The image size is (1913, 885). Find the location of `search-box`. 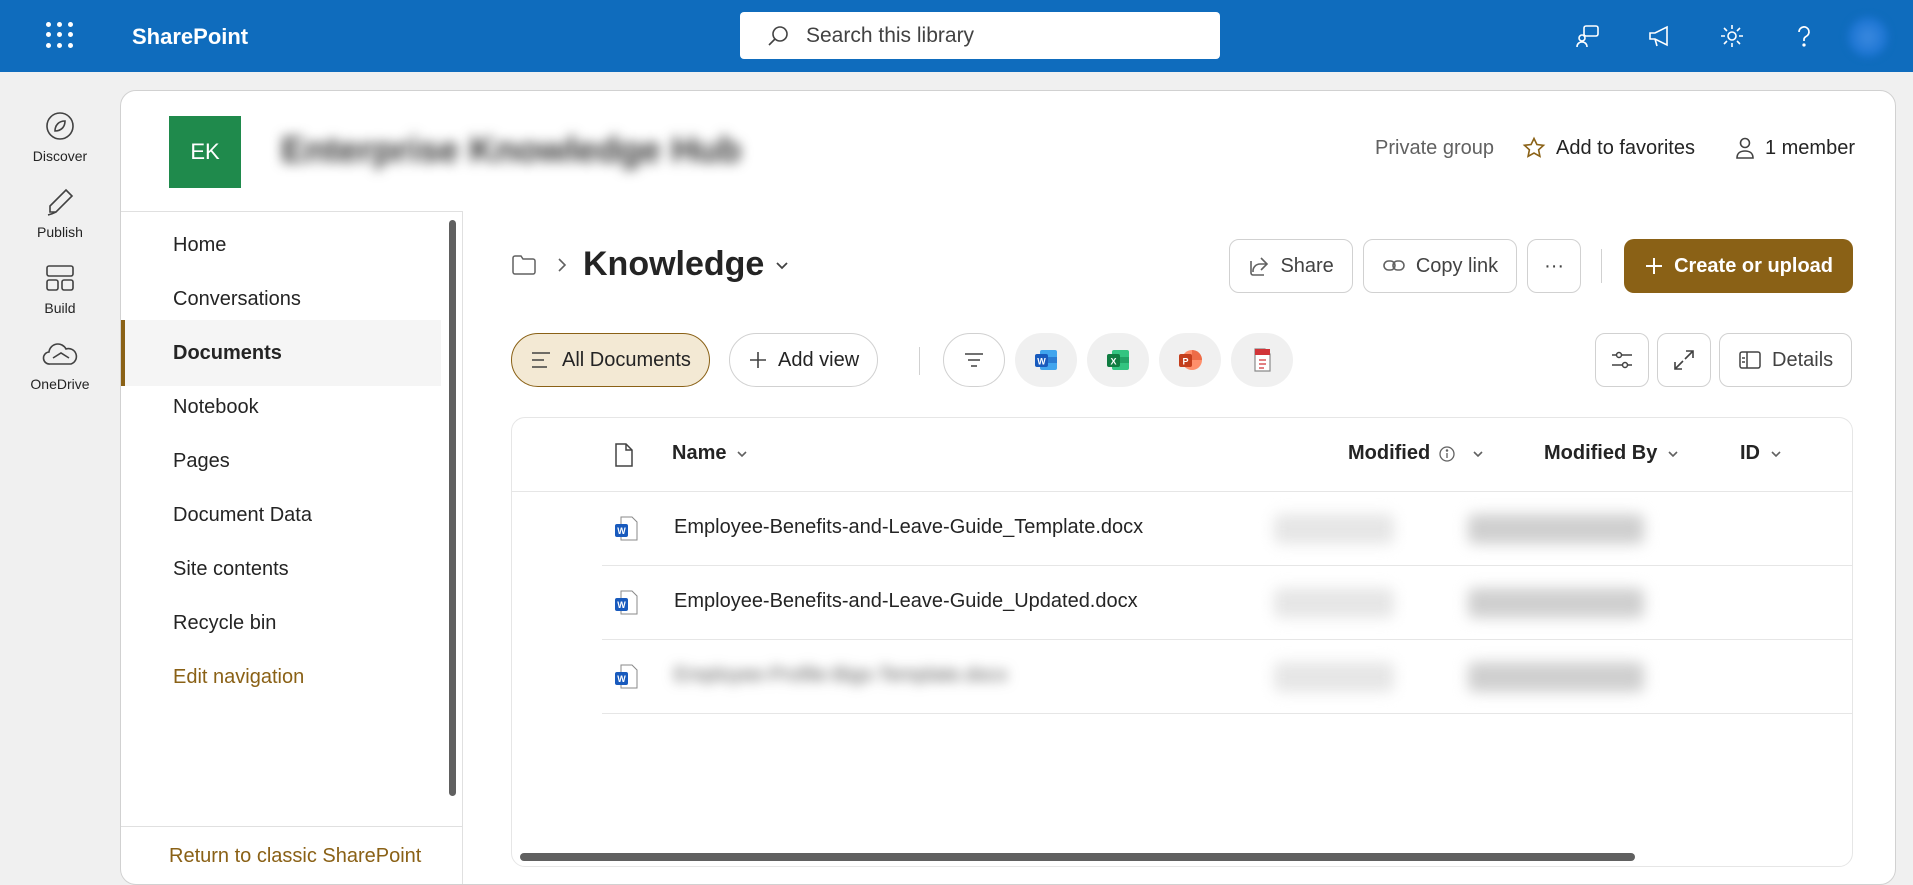

search-box is located at coordinates (980, 35).